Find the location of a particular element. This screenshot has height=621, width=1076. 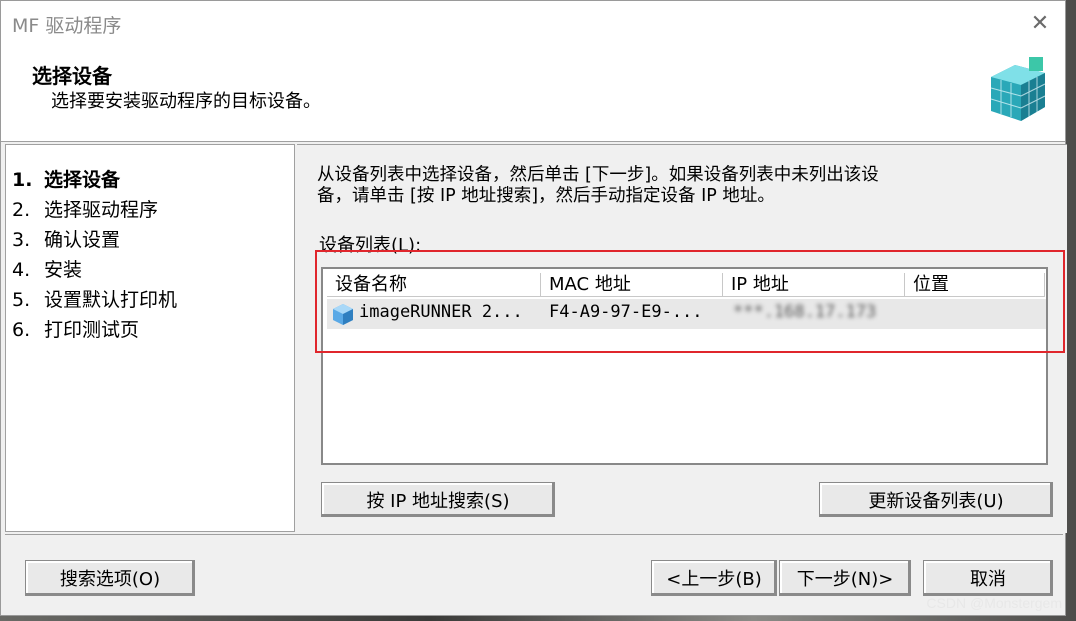

step-item: 6. 打印测试页 is located at coordinates (76, 330).